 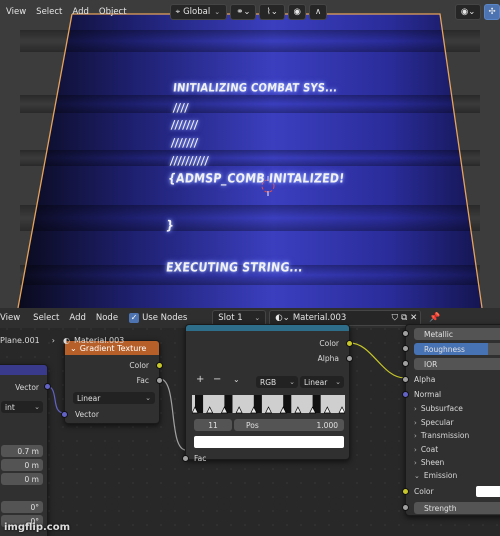 What do you see at coordinates (22, 507) in the screenshot?
I see `rotation-x-field: 0°` at bounding box center [22, 507].